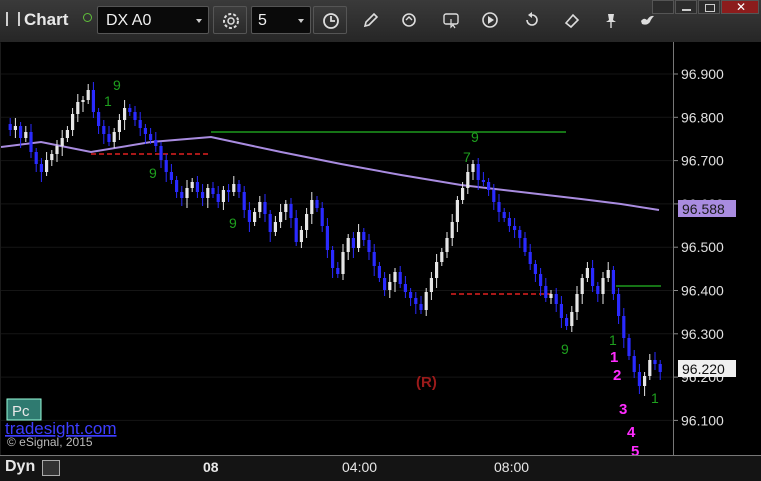 The image size is (761, 481). What do you see at coordinates (702, 420) in the screenshot?
I see `price-tick-label: 96.100` at bounding box center [702, 420].